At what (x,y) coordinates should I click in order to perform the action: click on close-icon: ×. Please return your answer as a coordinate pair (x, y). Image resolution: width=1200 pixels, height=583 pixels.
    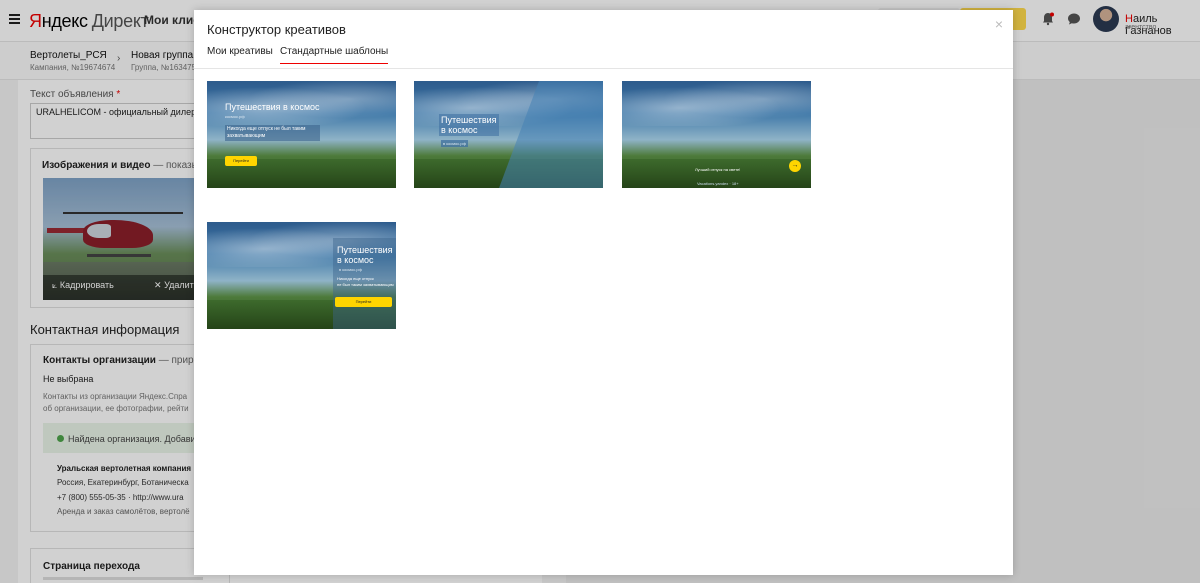
    Looking at the image, I should click on (999, 24).